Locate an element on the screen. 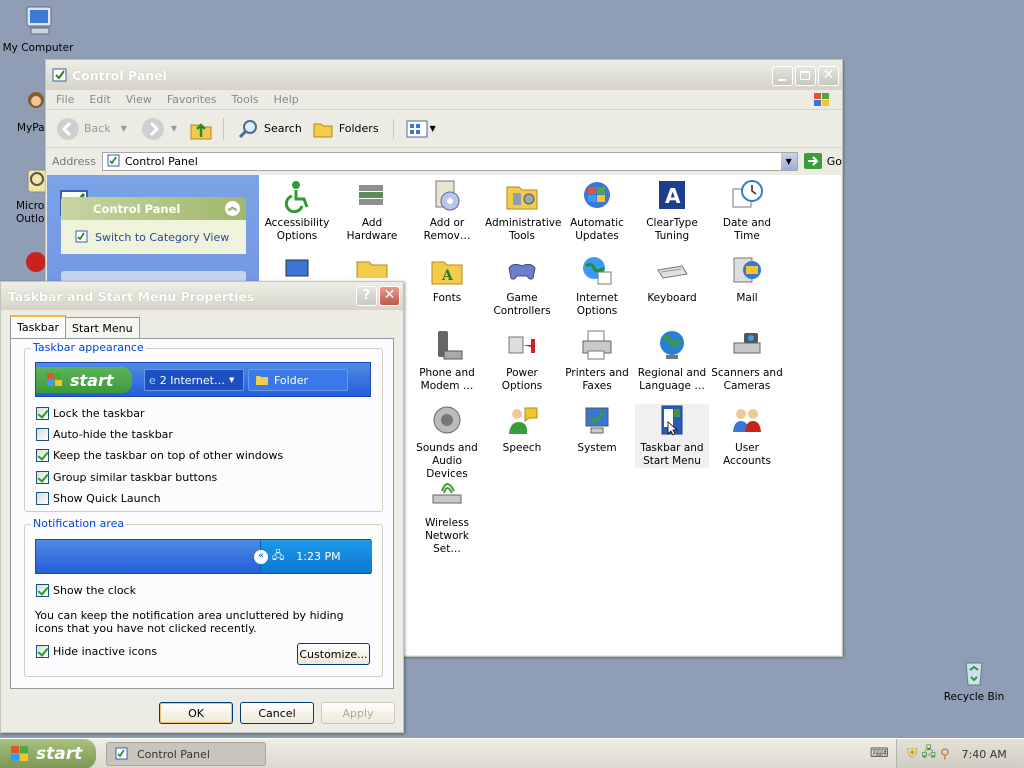 This screenshot has width=1024, height=768. start-button: start is located at coordinates (48, 753).